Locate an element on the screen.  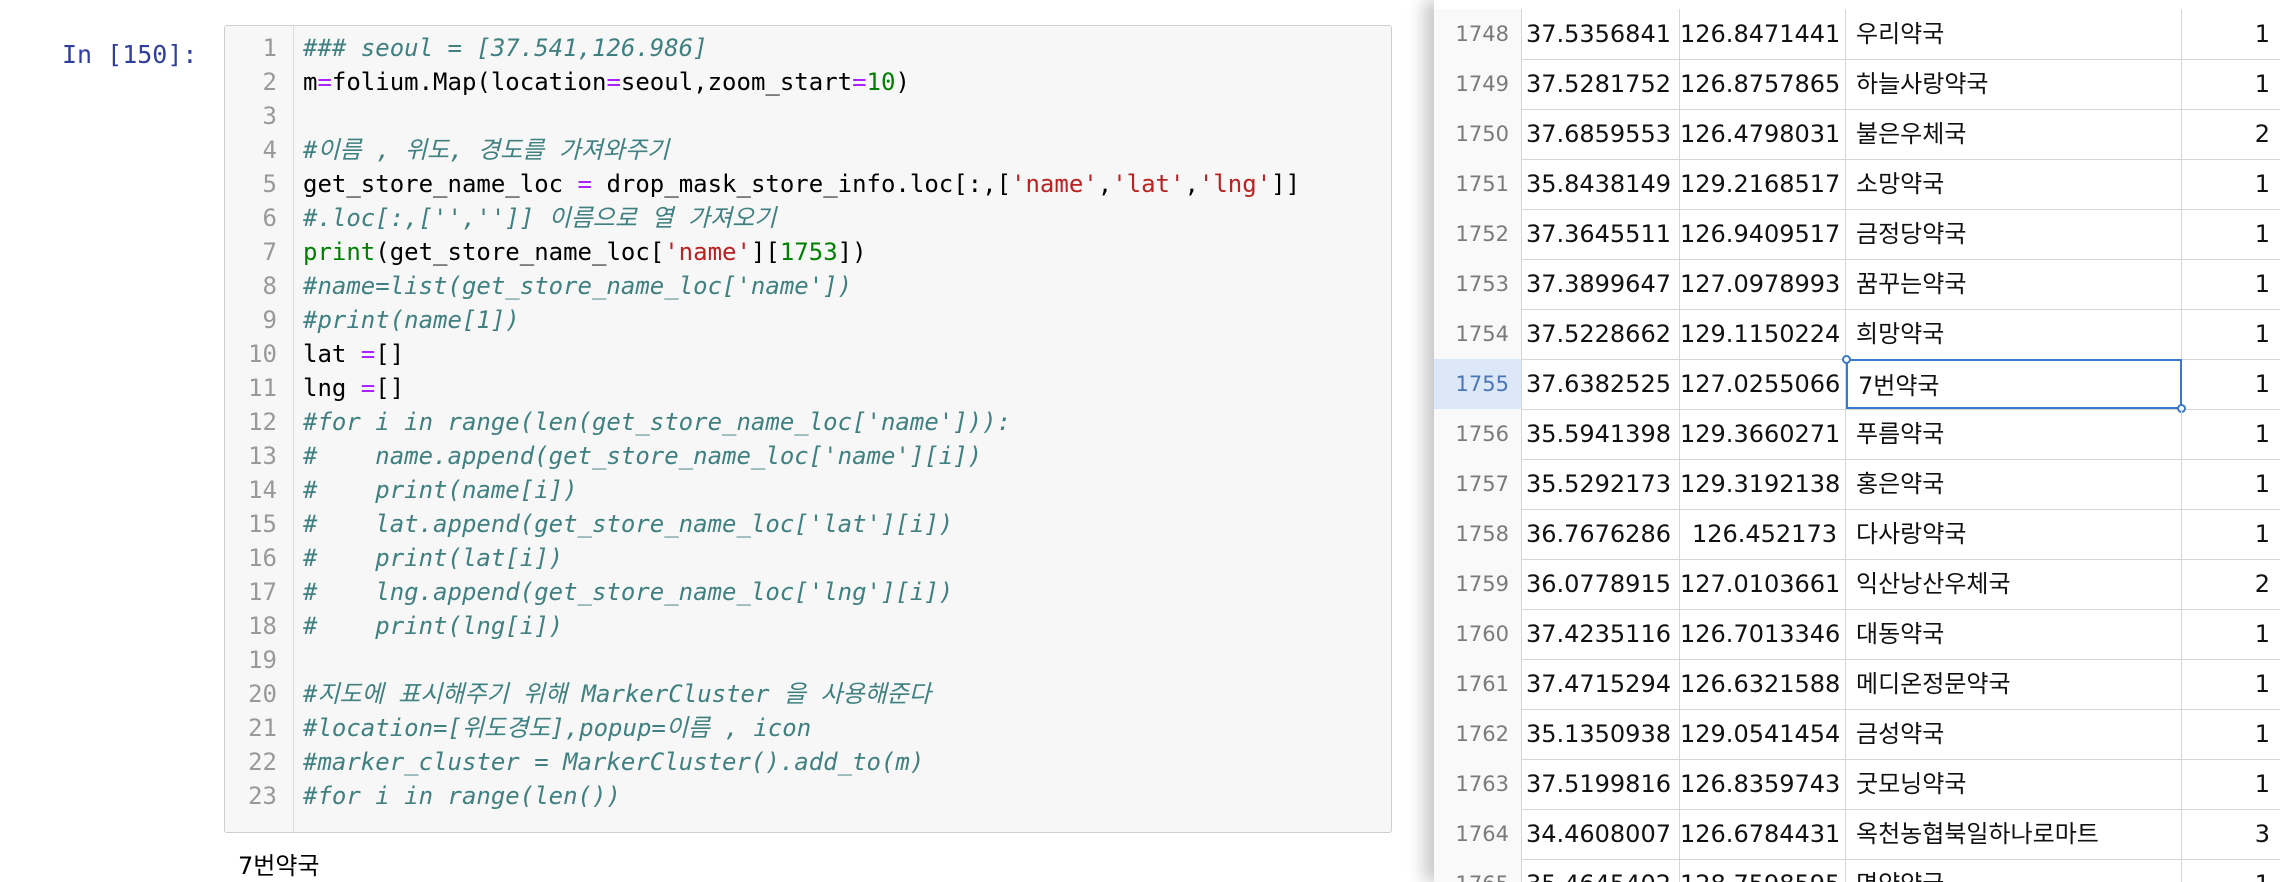
row-header: 1764 is located at coordinates (1478, 834).